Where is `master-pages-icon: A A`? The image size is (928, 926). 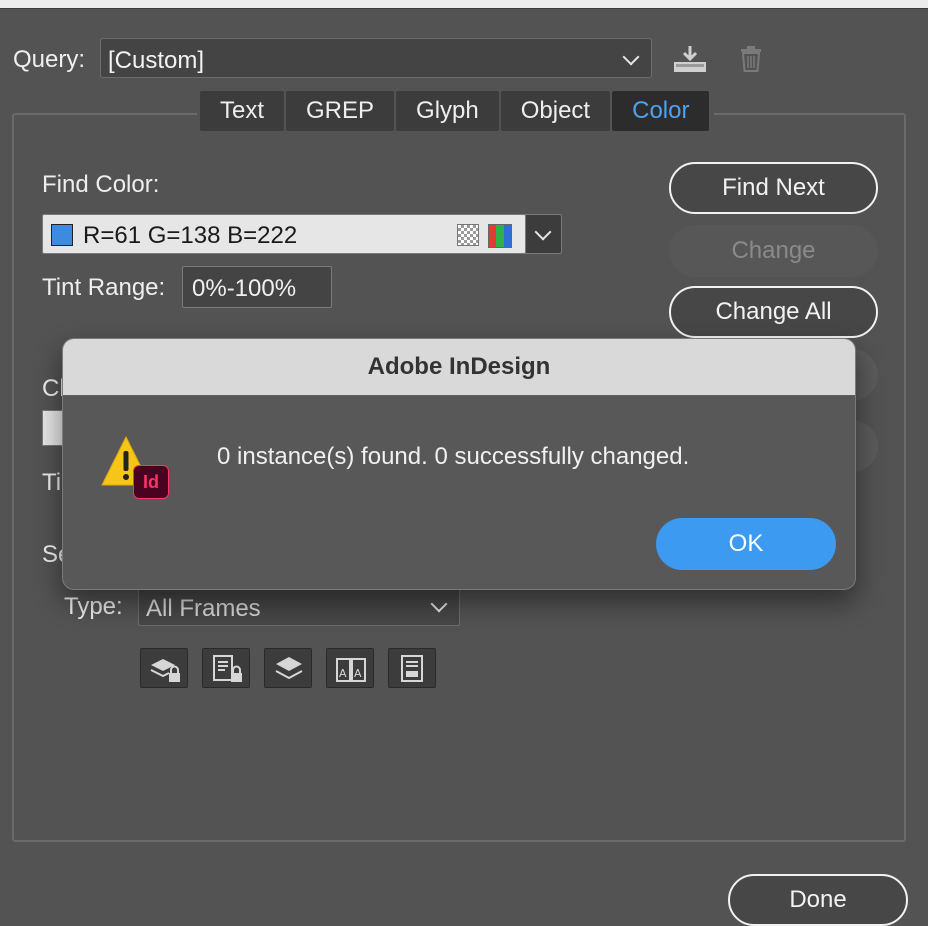
master-pages-icon: A A is located at coordinates (351, 670).